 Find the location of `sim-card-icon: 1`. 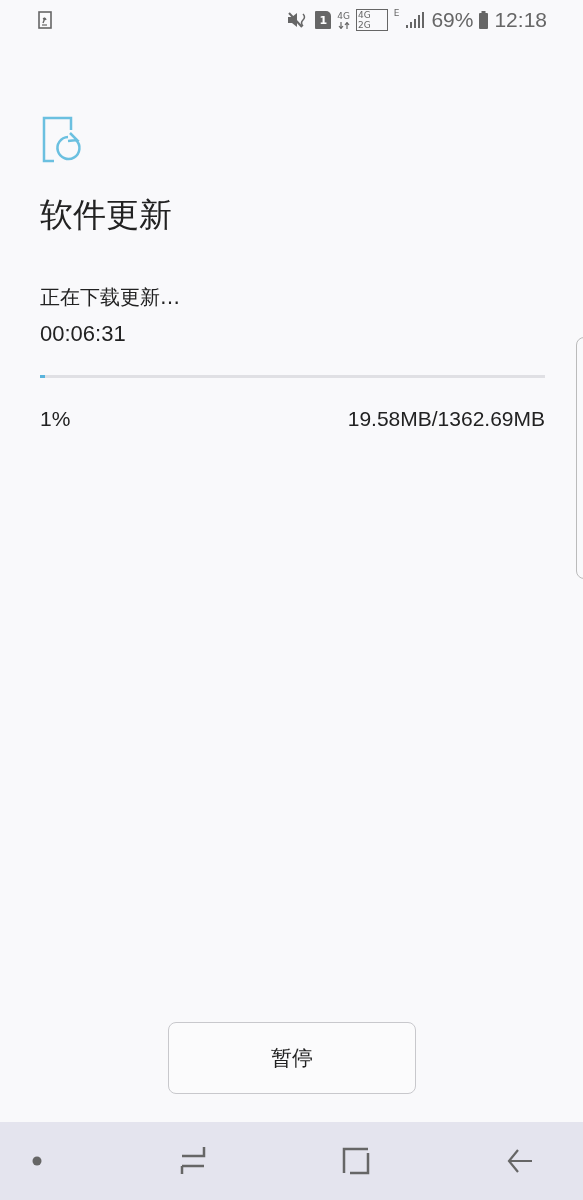

sim-card-icon: 1 is located at coordinates (323, 20).